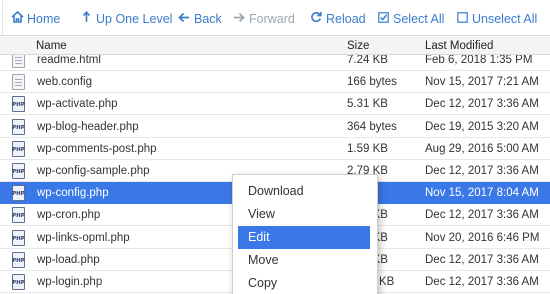 The height and width of the screenshot is (294, 550). Describe the element at coordinates (77, 104) in the screenshot. I see `file-name: wp-activate.php` at that location.